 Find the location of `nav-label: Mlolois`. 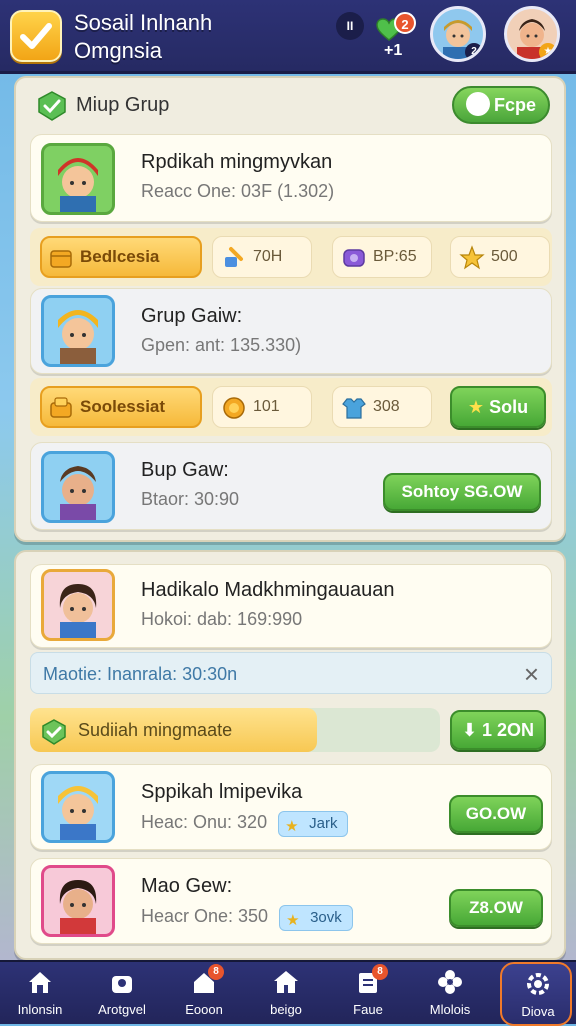

nav-label: Mlolois is located at coordinates (450, 1009).